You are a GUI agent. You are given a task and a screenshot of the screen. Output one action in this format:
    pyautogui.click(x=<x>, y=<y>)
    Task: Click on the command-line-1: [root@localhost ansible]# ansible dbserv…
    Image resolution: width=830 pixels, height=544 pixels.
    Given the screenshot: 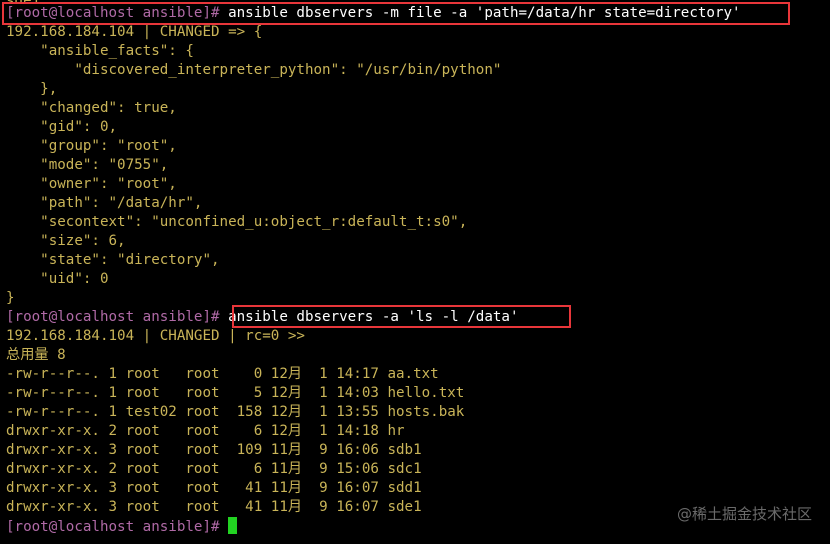 What is the action you would take?
    pyautogui.click(x=415, y=13)
    